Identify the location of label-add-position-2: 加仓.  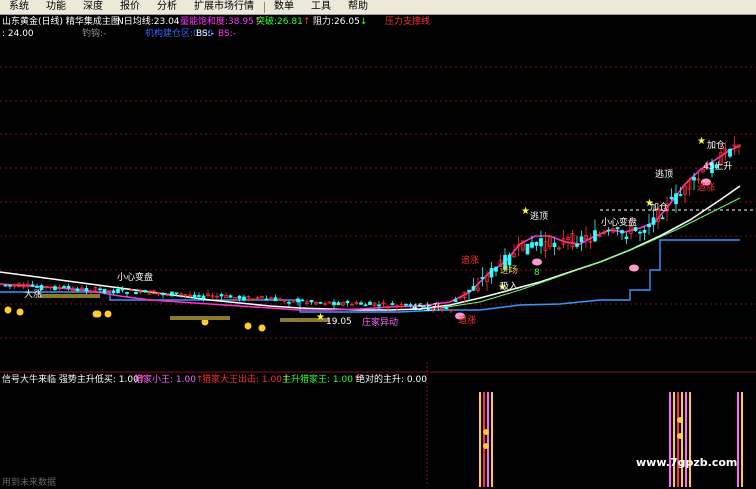
(659, 208).